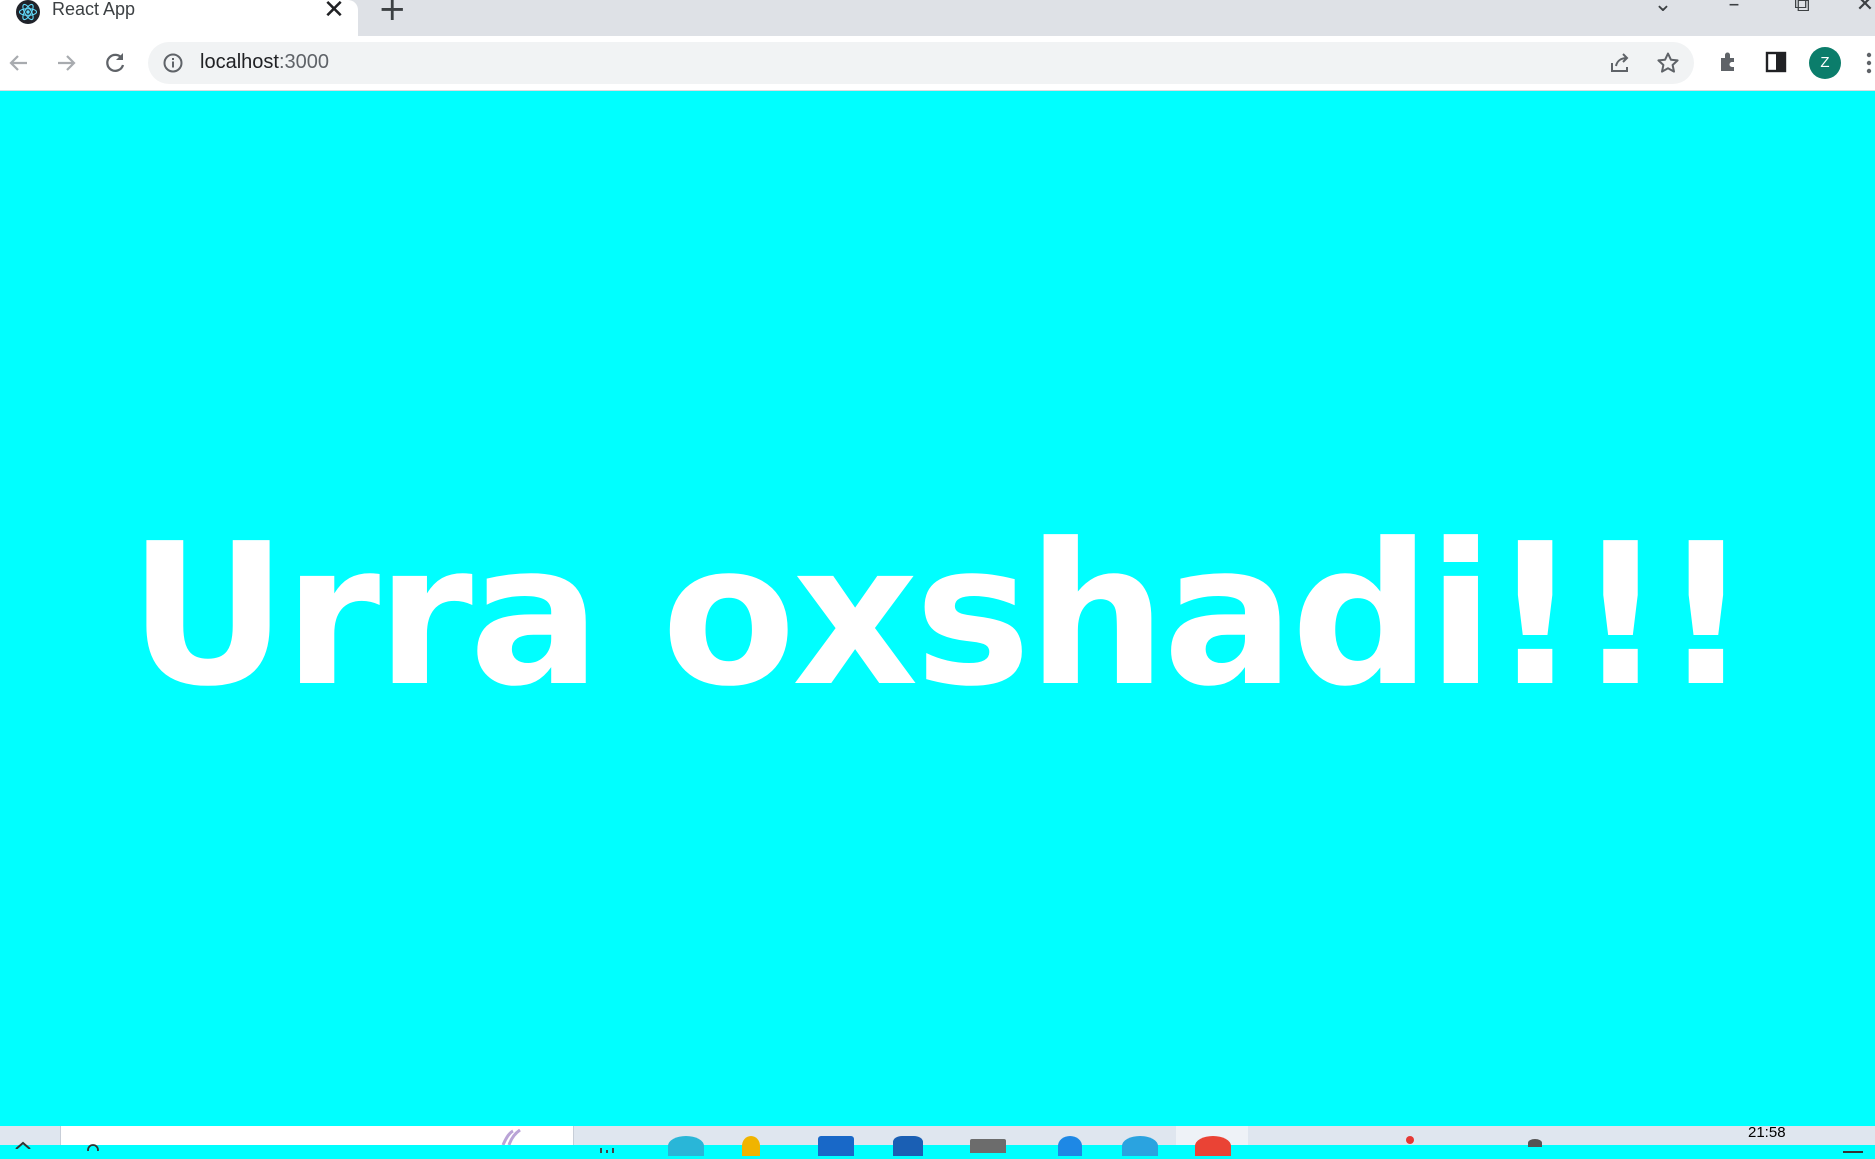 Image resolution: width=1875 pixels, height=1159 pixels. I want to click on tray-icon, so click(1535, 1143).